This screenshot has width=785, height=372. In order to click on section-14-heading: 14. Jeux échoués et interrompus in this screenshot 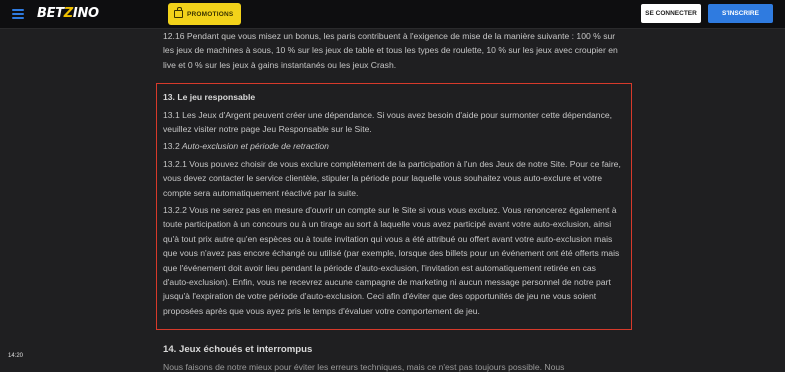, I will do `click(238, 349)`.